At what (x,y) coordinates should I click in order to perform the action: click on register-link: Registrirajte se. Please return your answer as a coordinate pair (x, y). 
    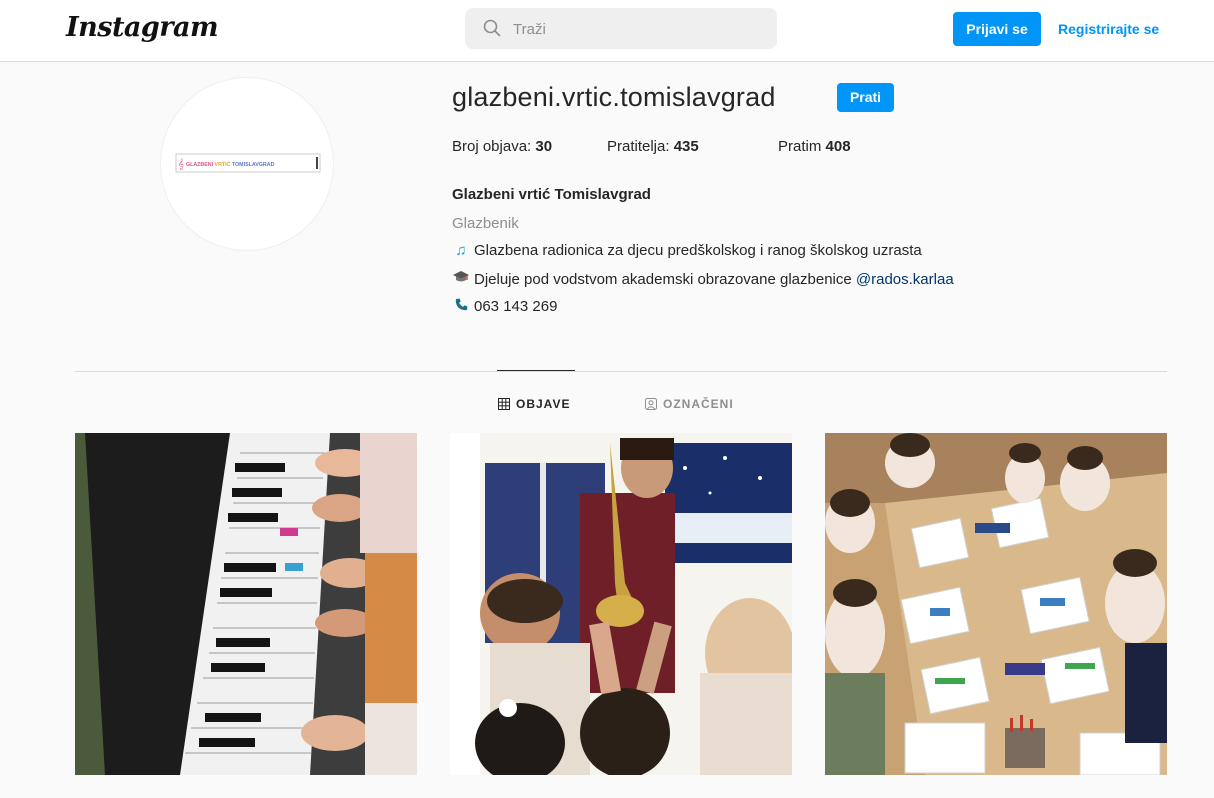
    Looking at the image, I should click on (1108, 29).